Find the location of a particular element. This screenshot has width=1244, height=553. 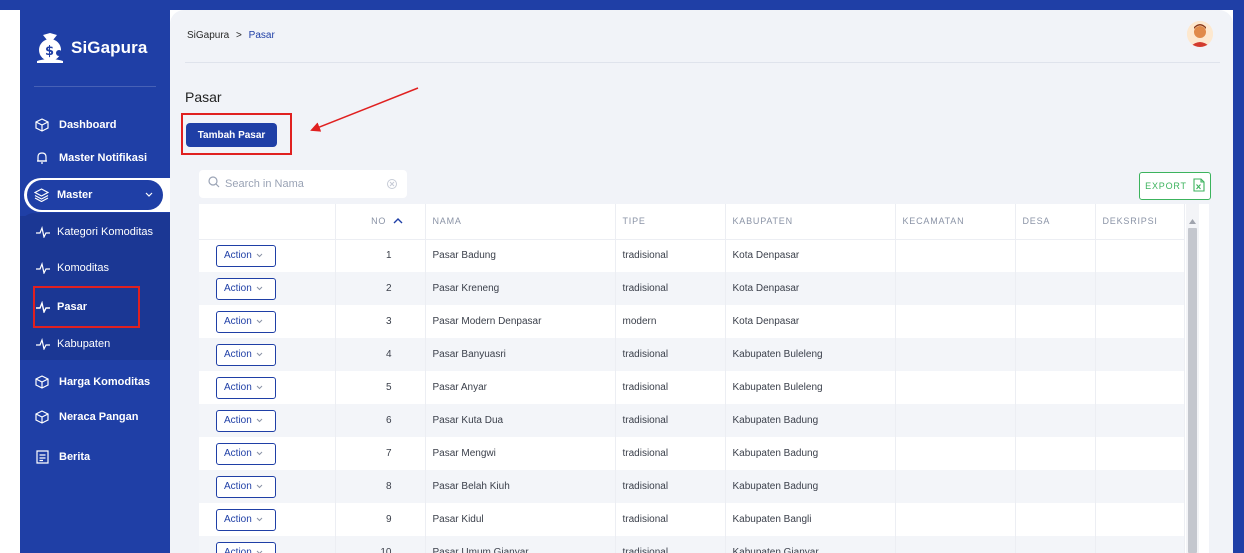

search-input is located at coordinates (300, 184).